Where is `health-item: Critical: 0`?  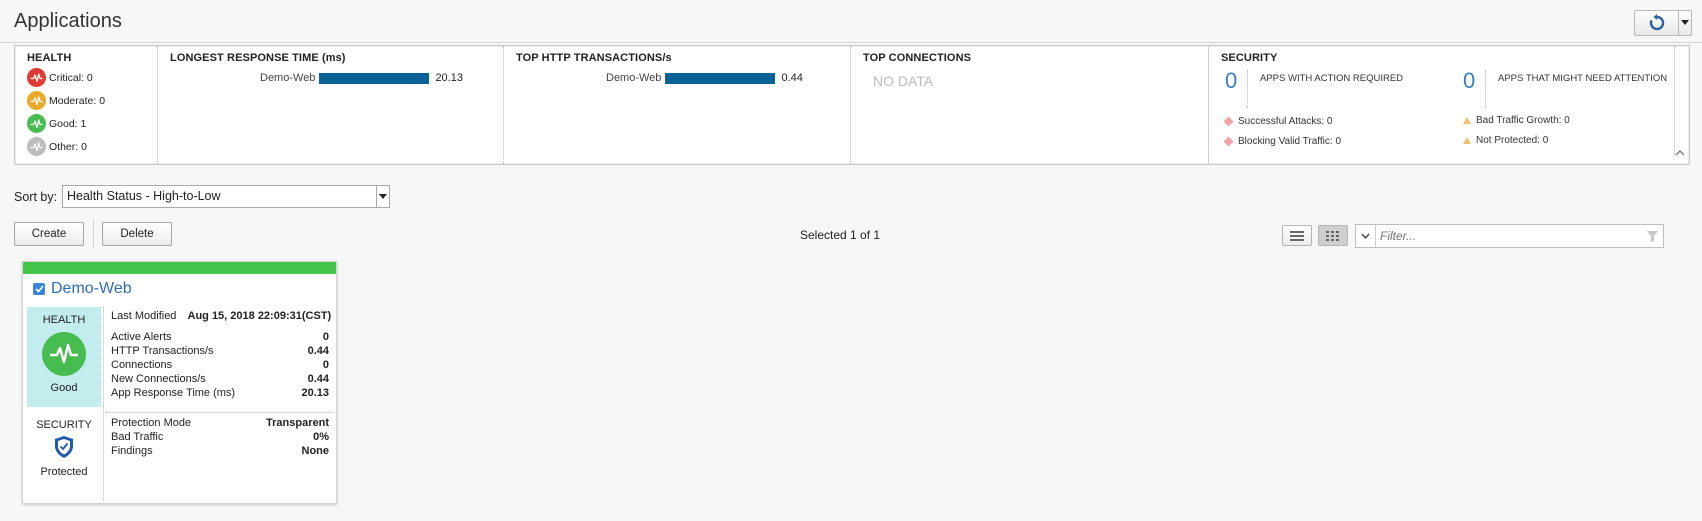
health-item: Critical: 0 is located at coordinates (92, 77).